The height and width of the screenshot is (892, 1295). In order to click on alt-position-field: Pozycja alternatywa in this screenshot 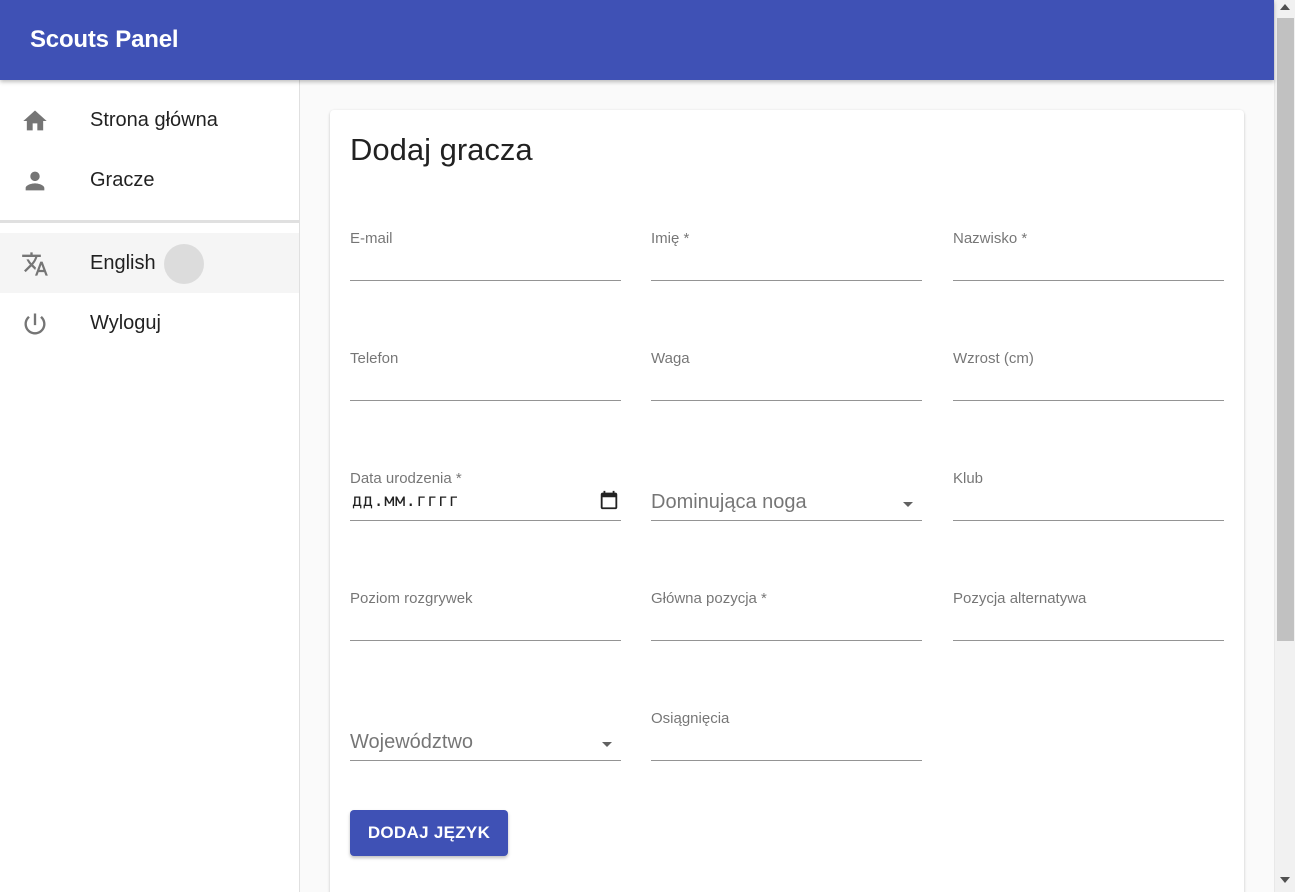, I will do `click(1088, 625)`.